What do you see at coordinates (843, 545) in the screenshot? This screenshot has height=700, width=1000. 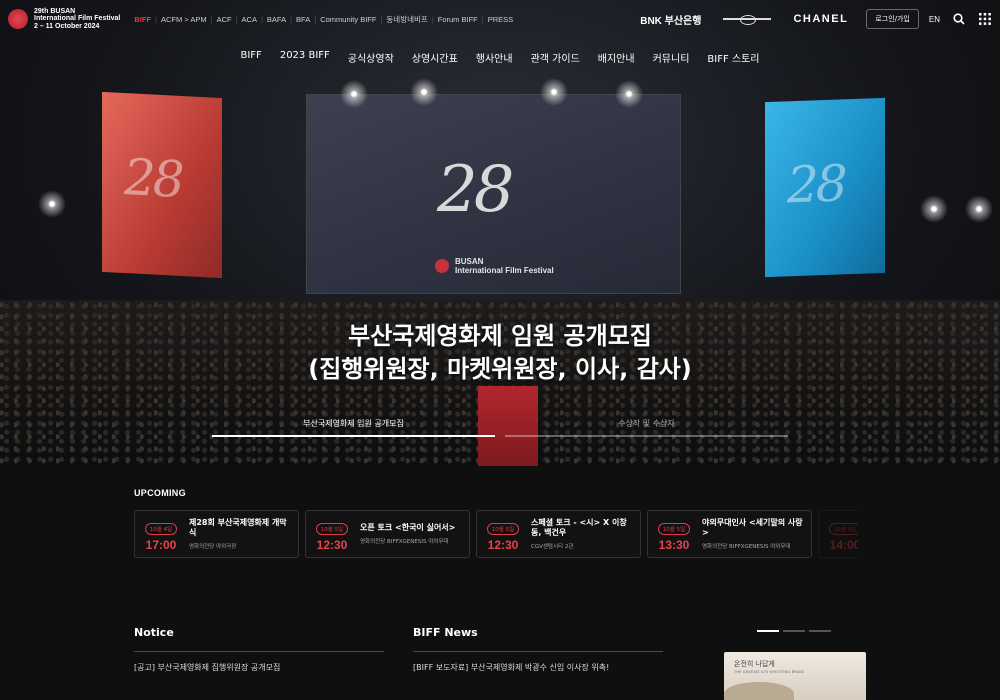 I see `event-time: 14:00` at bounding box center [843, 545].